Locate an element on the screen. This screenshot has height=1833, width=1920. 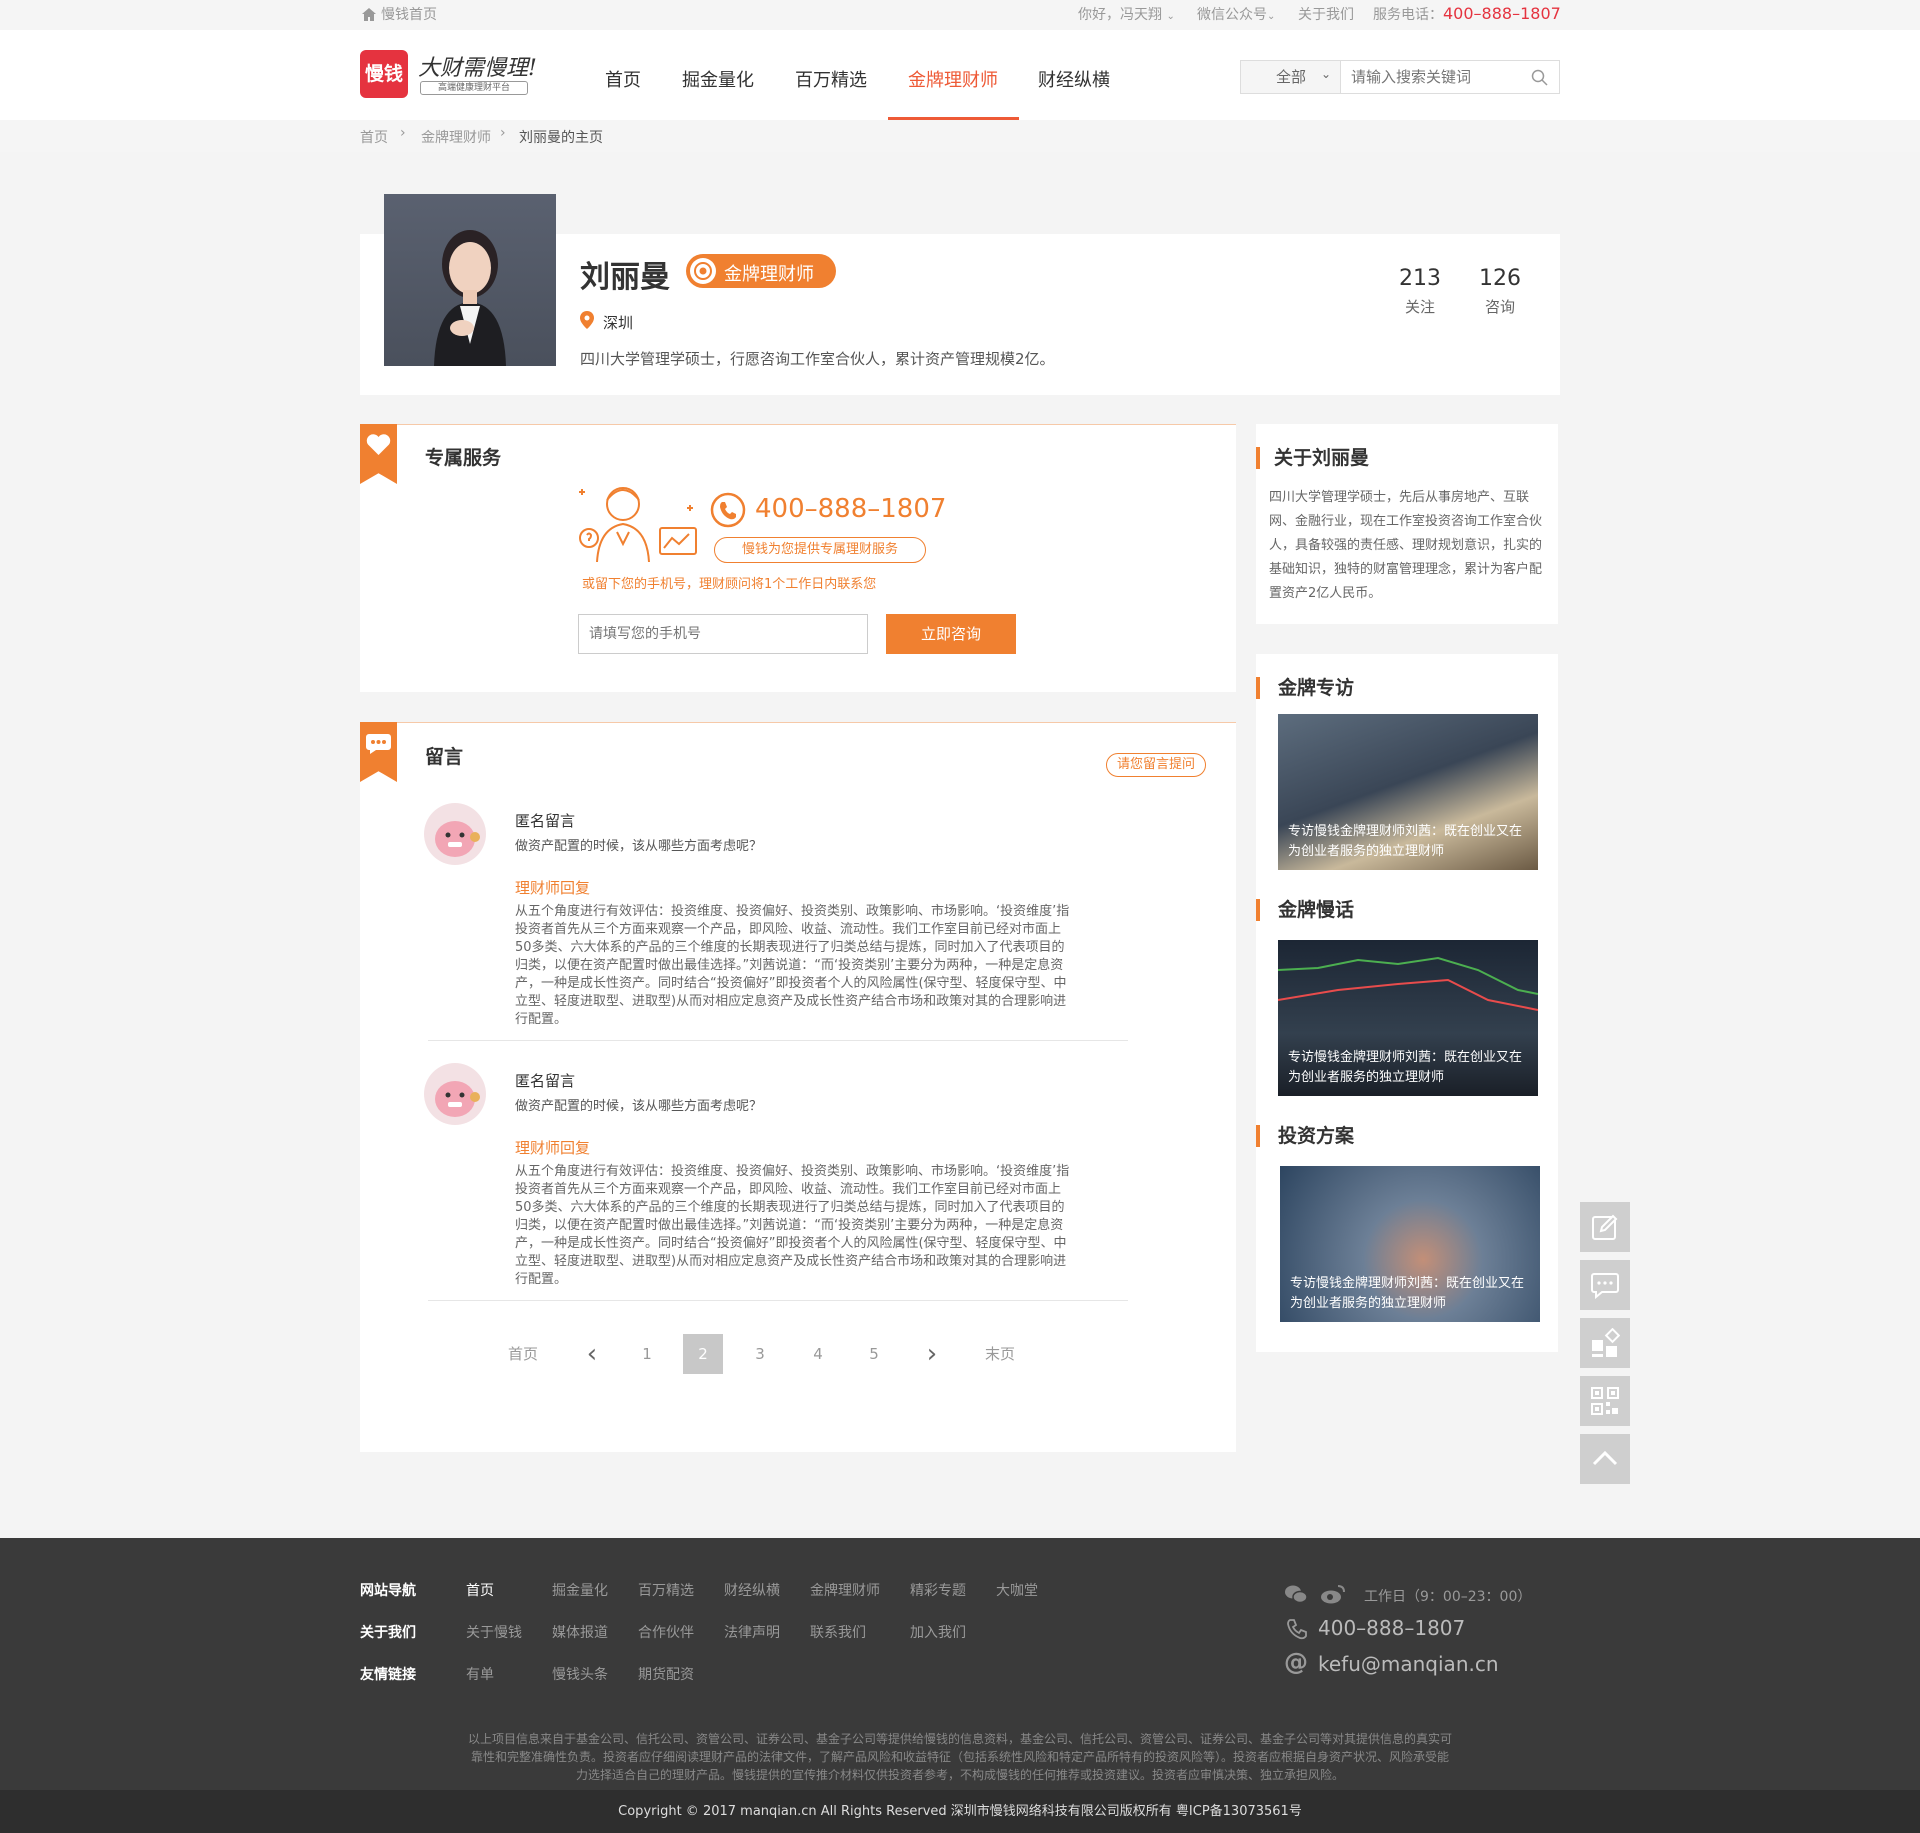
page-4: 4 is located at coordinates (818, 1354).